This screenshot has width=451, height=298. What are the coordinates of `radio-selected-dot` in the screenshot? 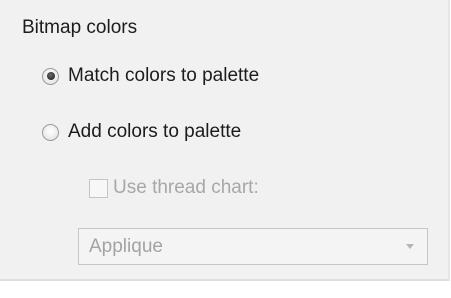 It's located at (50, 76).